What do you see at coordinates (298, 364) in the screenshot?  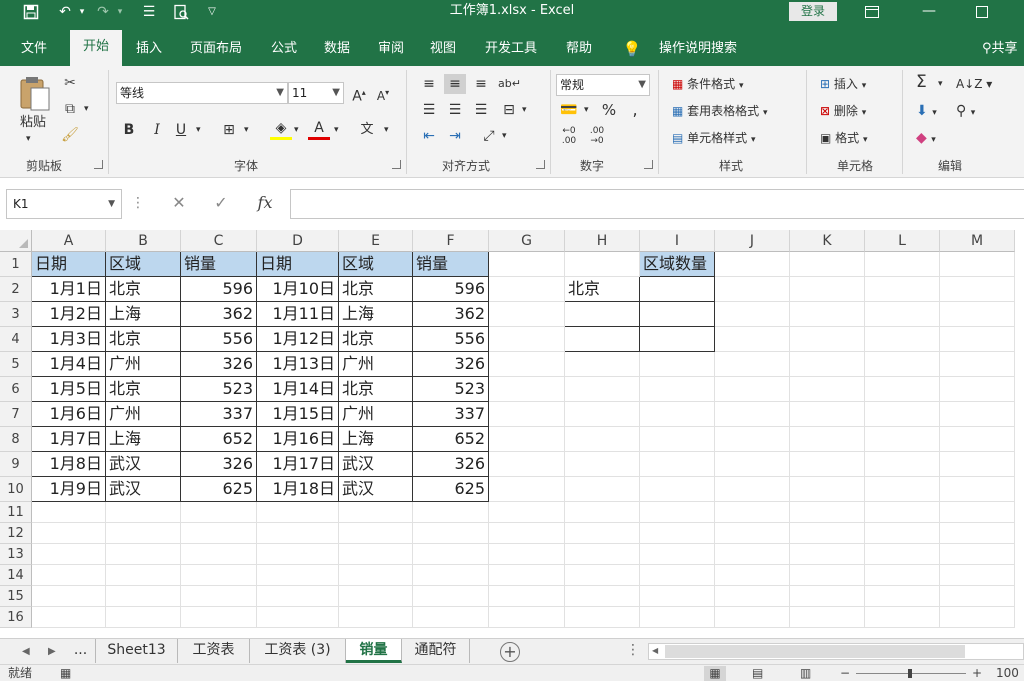 I see `table-cell: 1月13日` at bounding box center [298, 364].